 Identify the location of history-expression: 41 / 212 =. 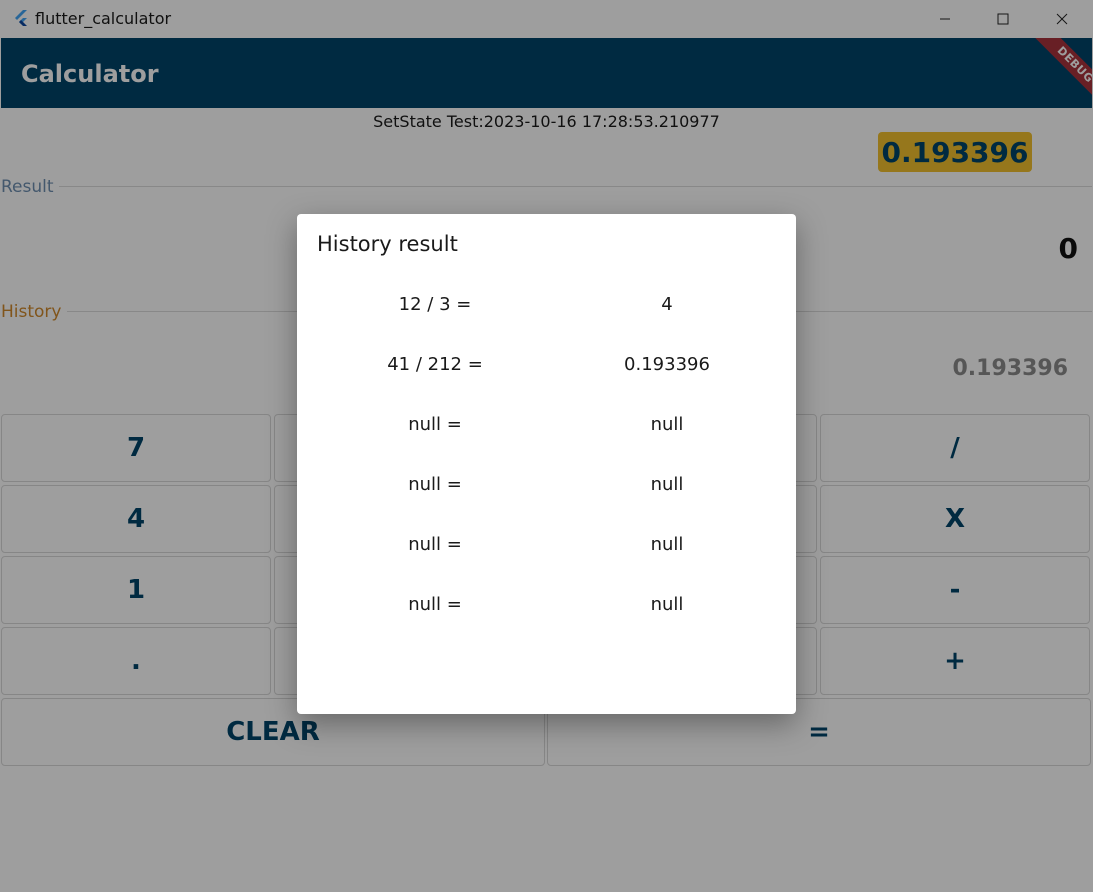
(435, 364).